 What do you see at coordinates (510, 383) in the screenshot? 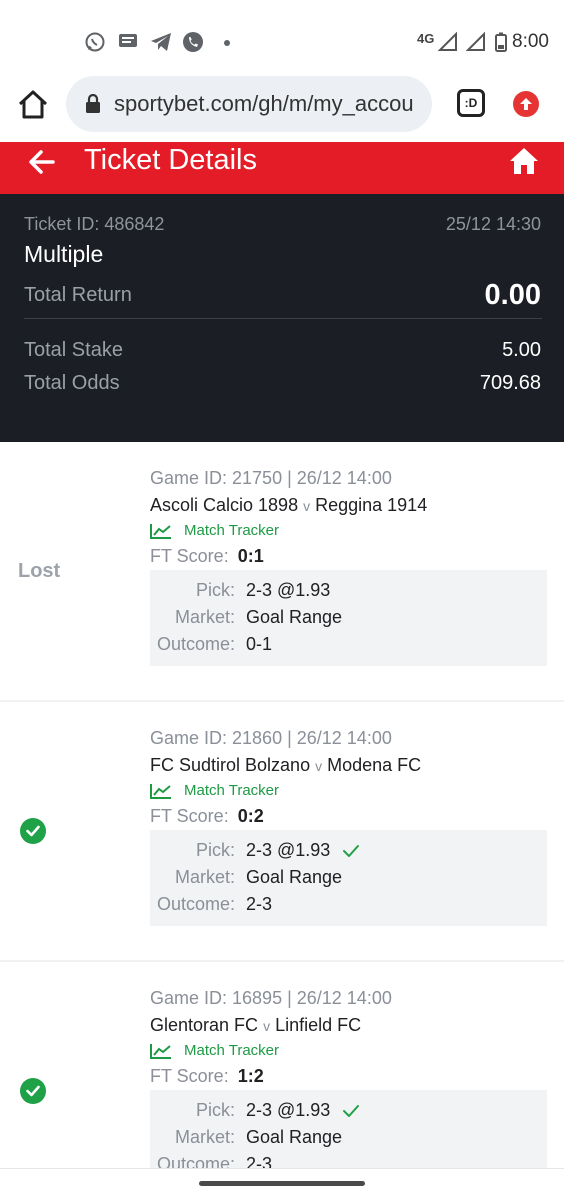
I see `total-odds-value: 709.68` at bounding box center [510, 383].